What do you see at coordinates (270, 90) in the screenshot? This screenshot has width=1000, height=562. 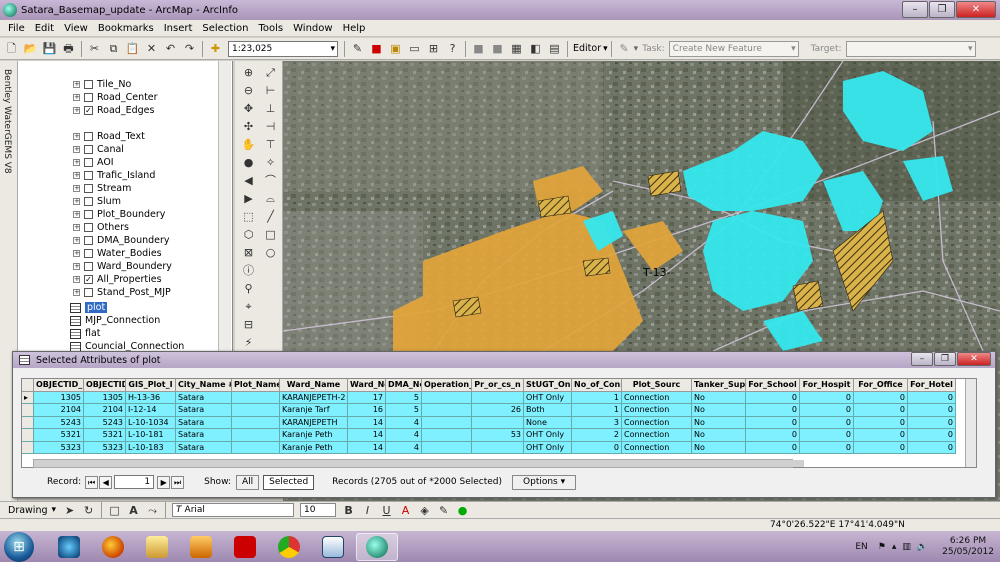 I see `snap-icon: ⊢` at bounding box center [270, 90].